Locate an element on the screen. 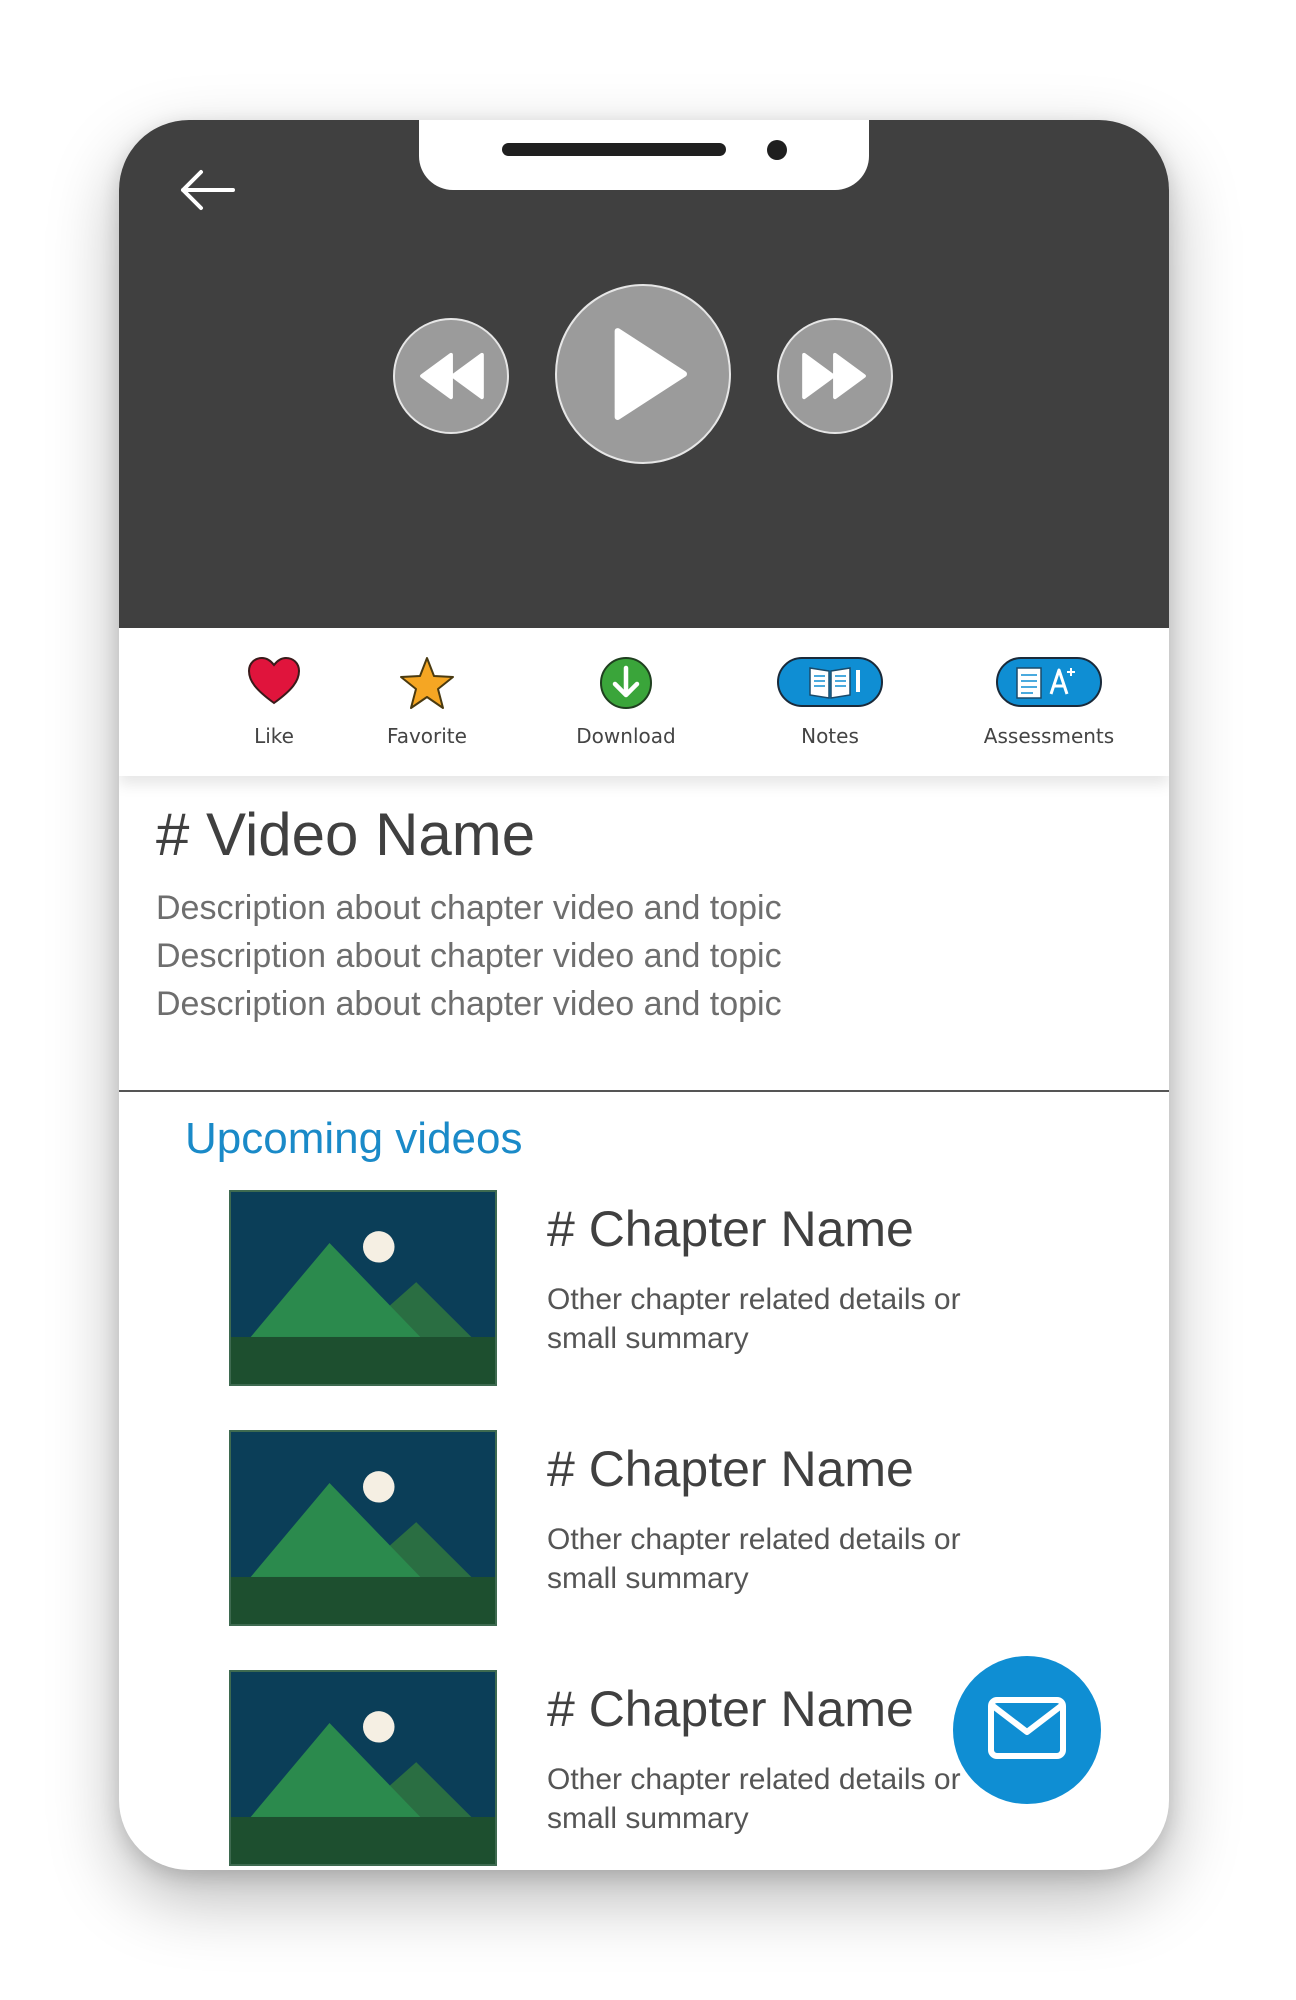  mail-fab-button is located at coordinates (1027, 1730).